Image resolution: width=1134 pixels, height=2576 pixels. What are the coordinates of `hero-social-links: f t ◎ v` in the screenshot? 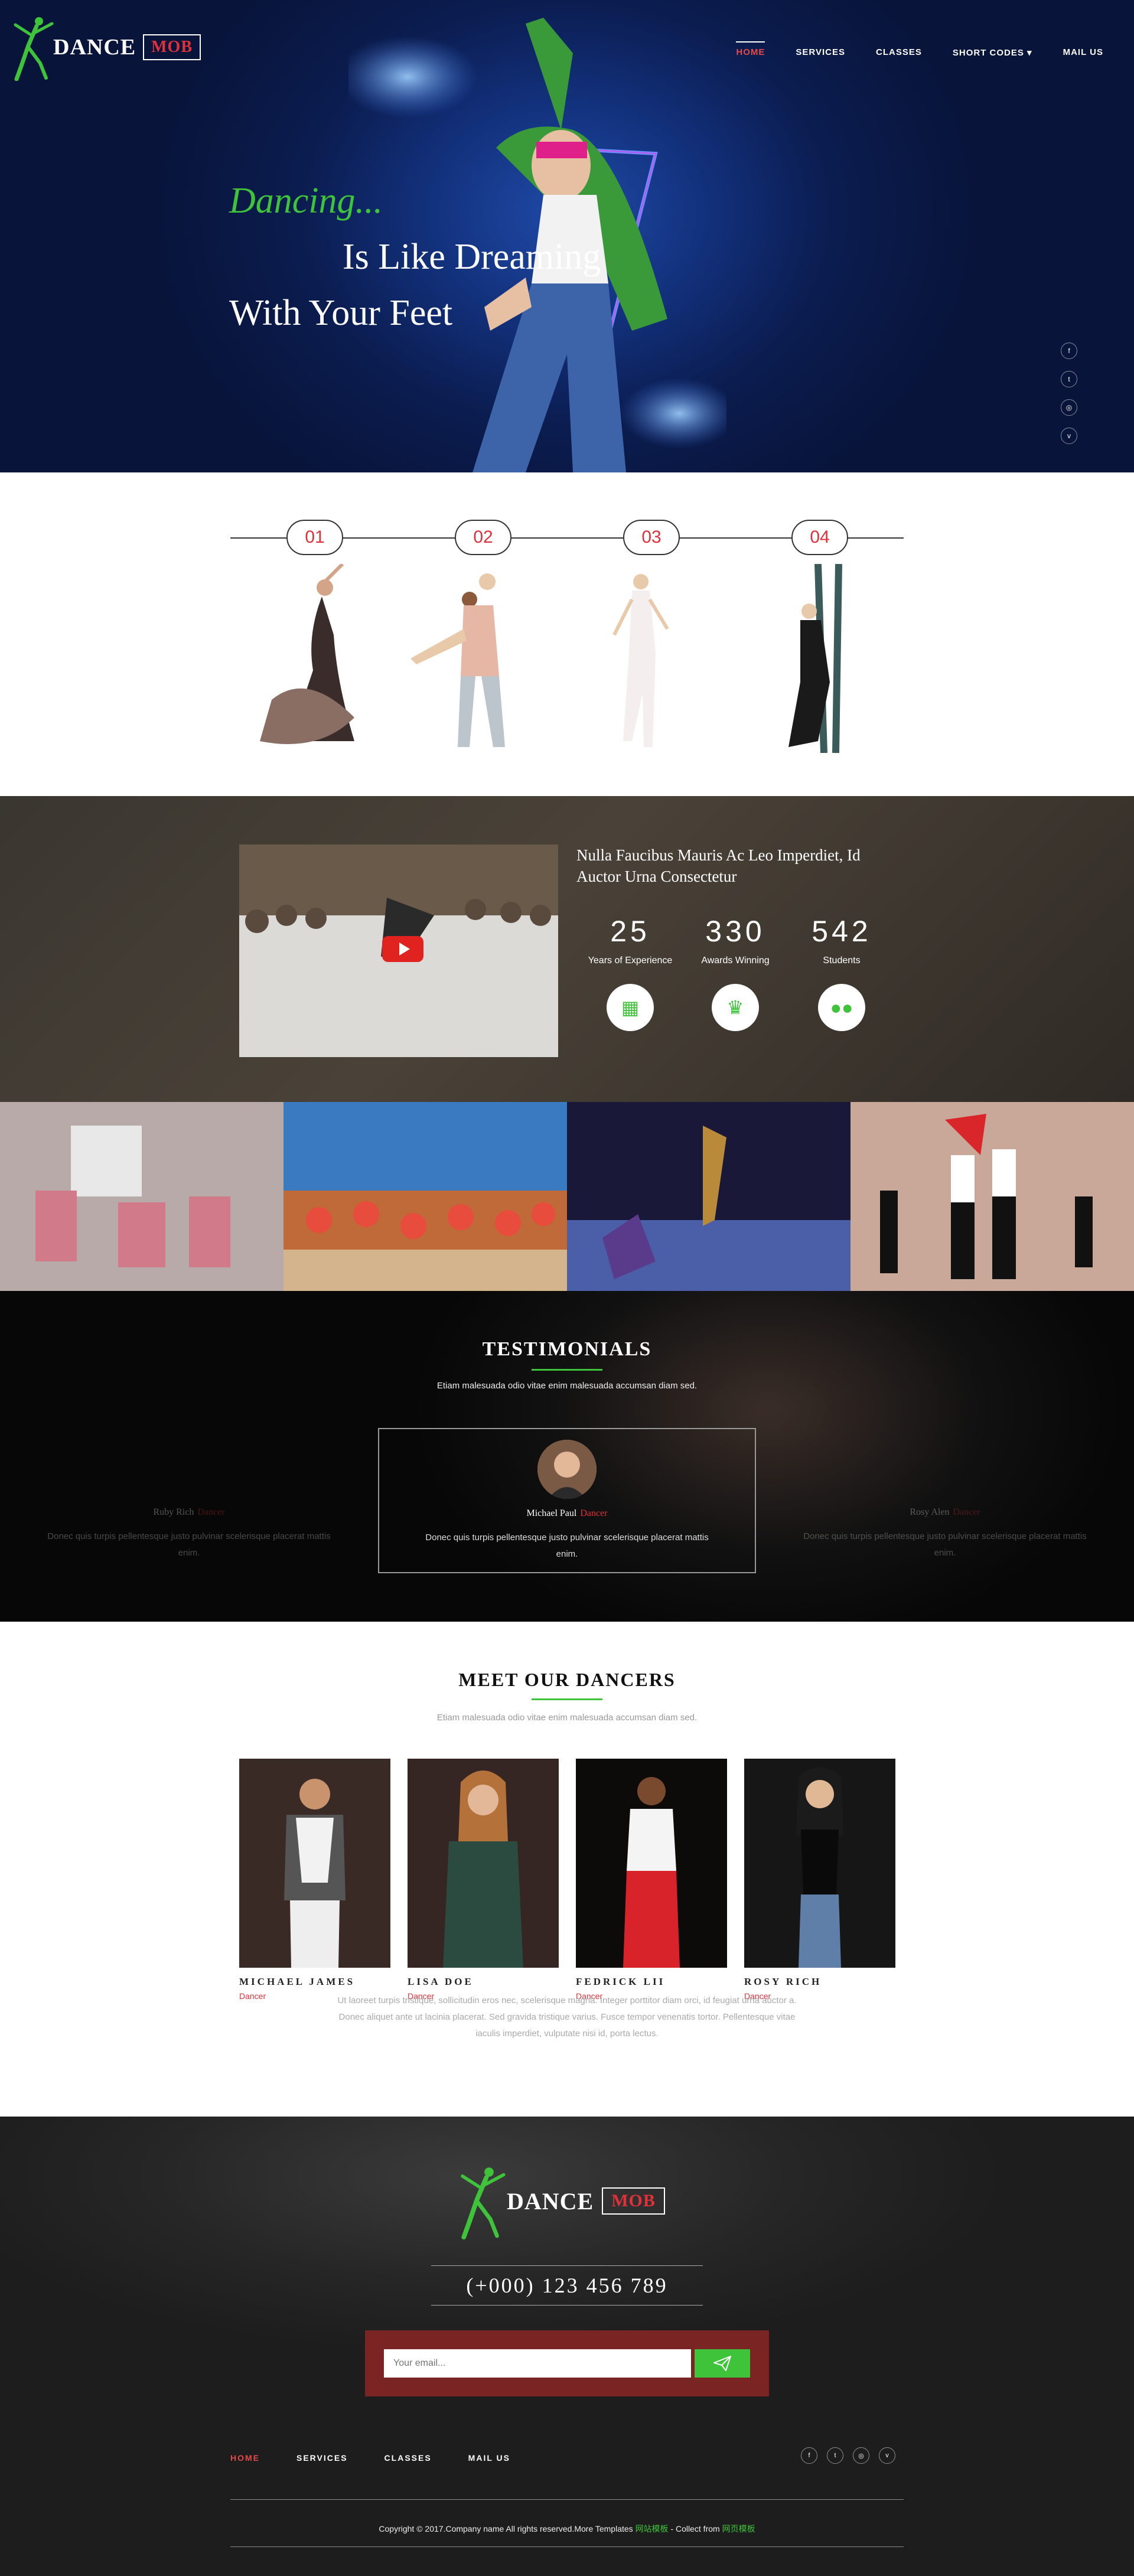 It's located at (1069, 393).